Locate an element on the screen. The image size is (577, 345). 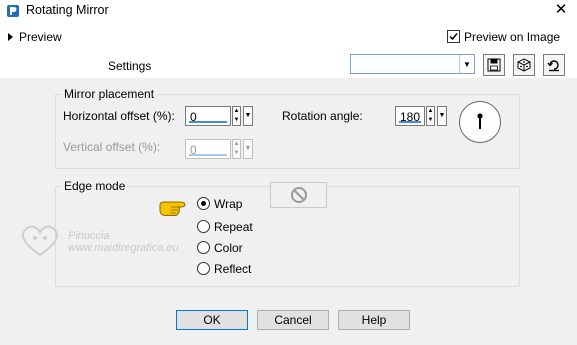
heart-watermark-icon is located at coordinates (40, 241).